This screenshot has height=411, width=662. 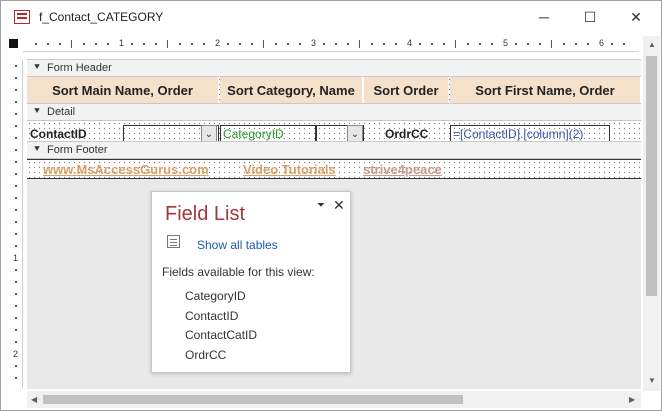 What do you see at coordinates (101, 17) in the screenshot?
I see `window-title: f_Contact_CATEGORY` at bounding box center [101, 17].